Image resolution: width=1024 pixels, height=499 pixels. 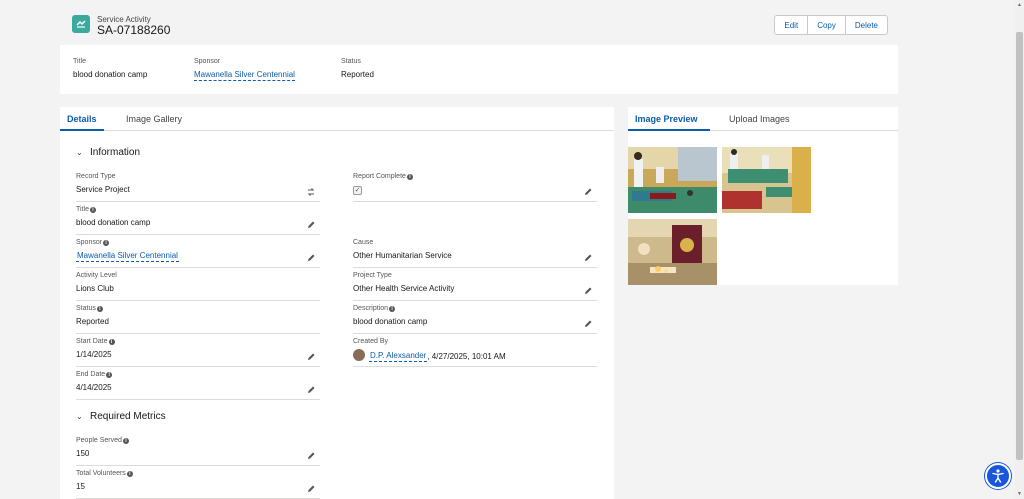 What do you see at coordinates (866, 25) in the screenshot?
I see `delete-button: Delete` at bounding box center [866, 25].